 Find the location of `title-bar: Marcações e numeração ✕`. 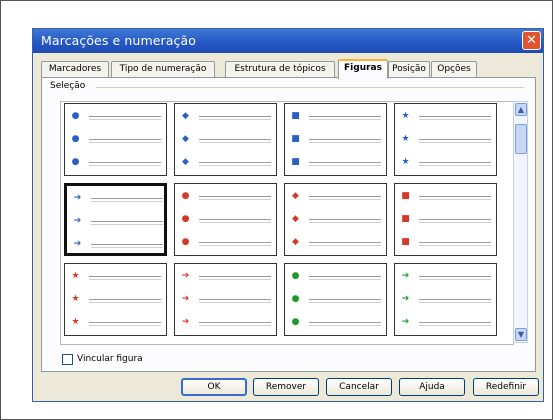

title-bar: Marcações e numeração ✕ is located at coordinates (288, 41).